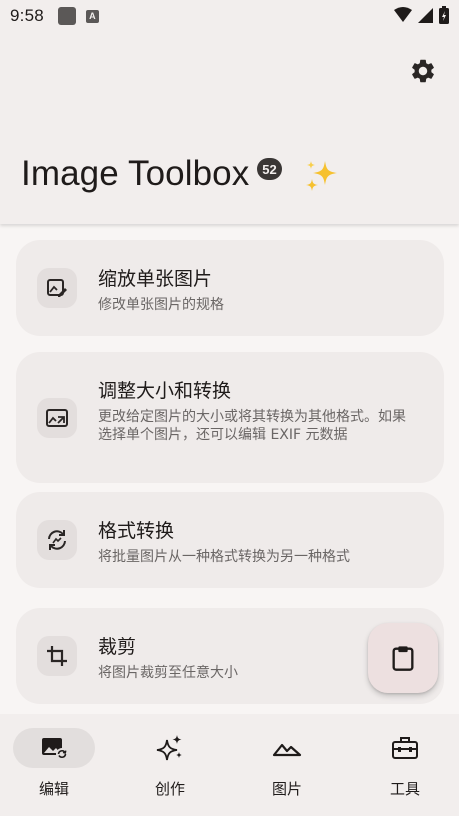 The image size is (459, 816). I want to click on wifi-icon, so click(403, 14).